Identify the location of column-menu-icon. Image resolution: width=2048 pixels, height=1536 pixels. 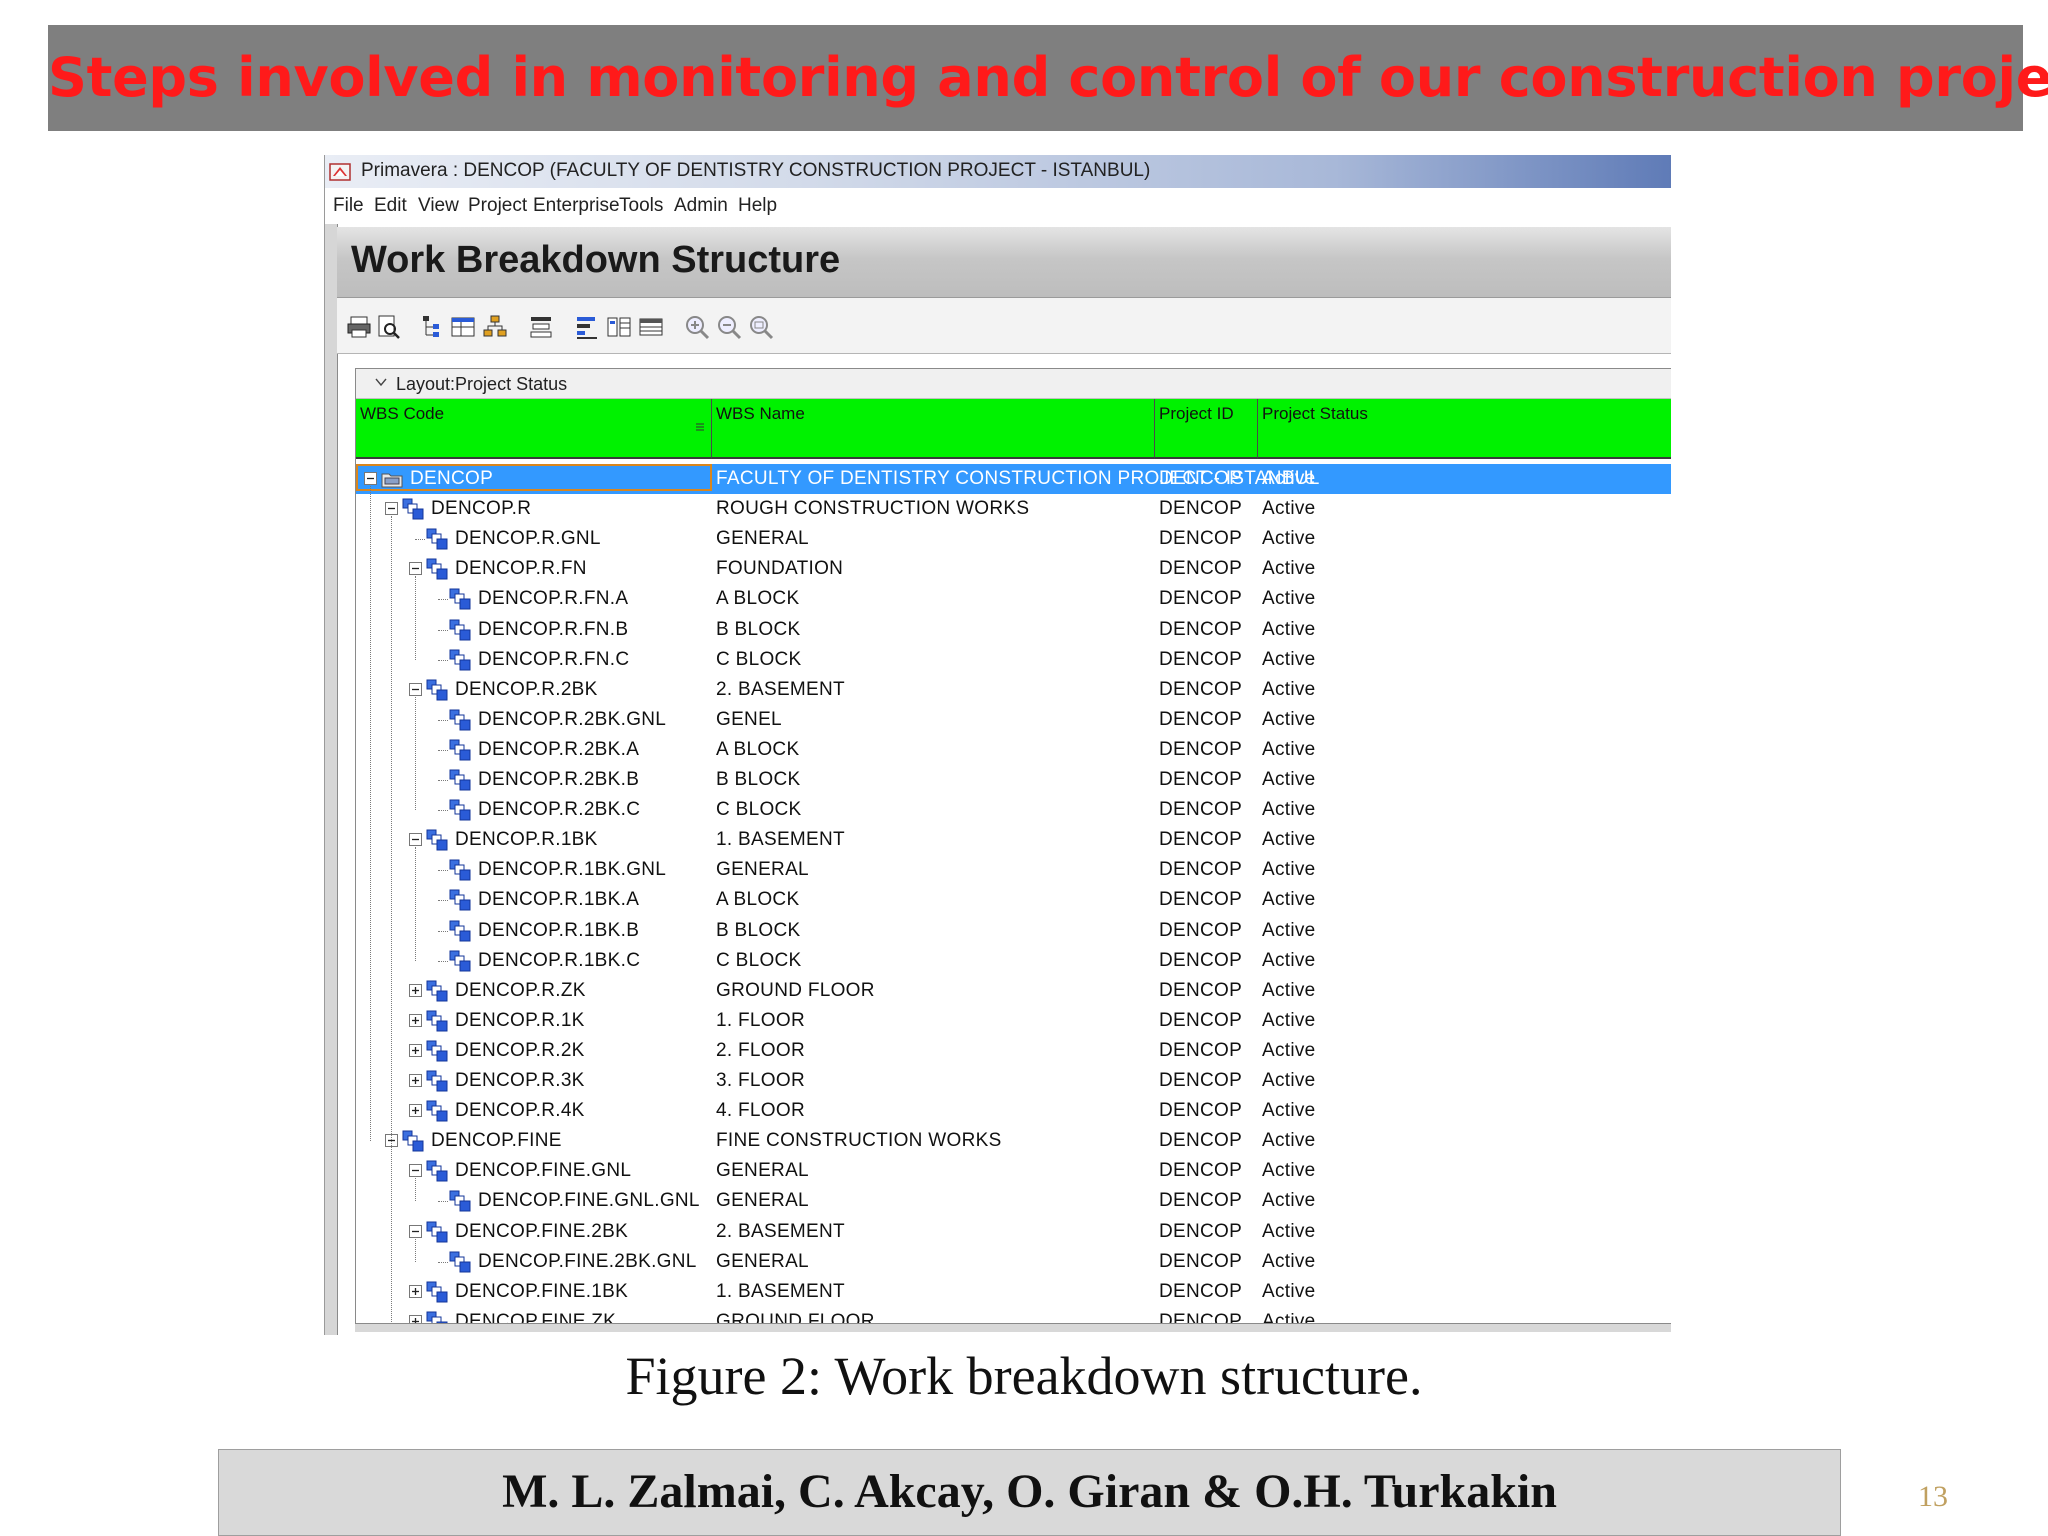
(700, 427).